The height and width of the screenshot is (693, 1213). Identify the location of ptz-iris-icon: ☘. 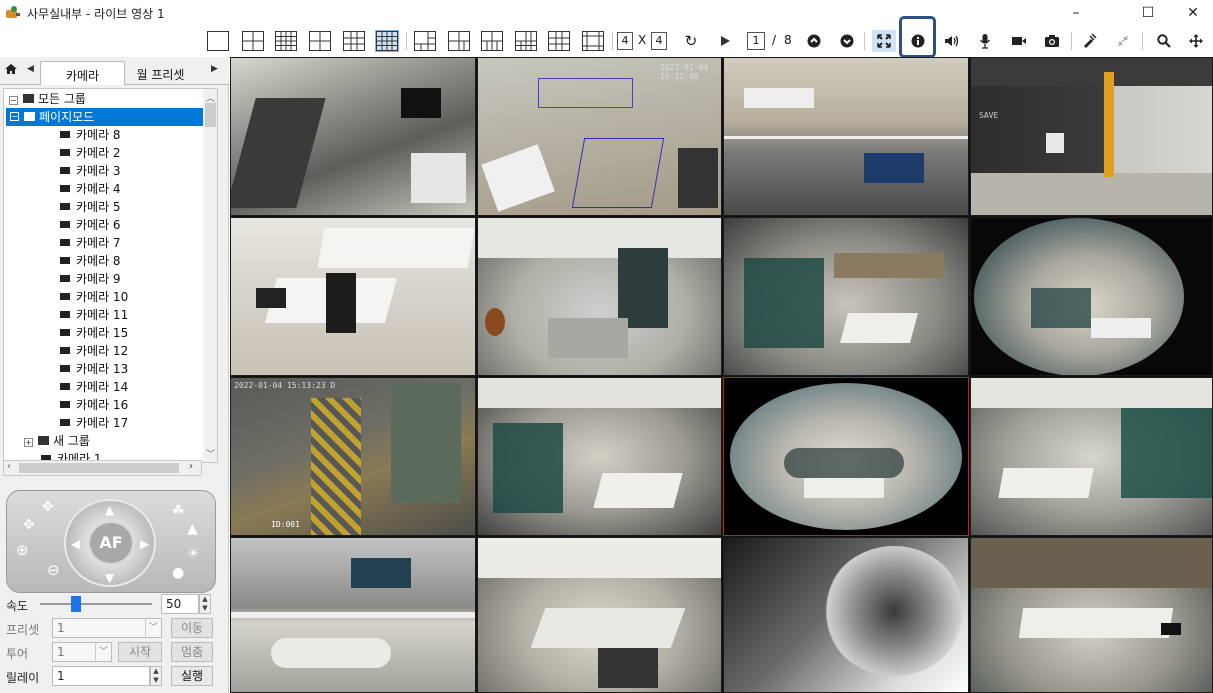
(178, 511).